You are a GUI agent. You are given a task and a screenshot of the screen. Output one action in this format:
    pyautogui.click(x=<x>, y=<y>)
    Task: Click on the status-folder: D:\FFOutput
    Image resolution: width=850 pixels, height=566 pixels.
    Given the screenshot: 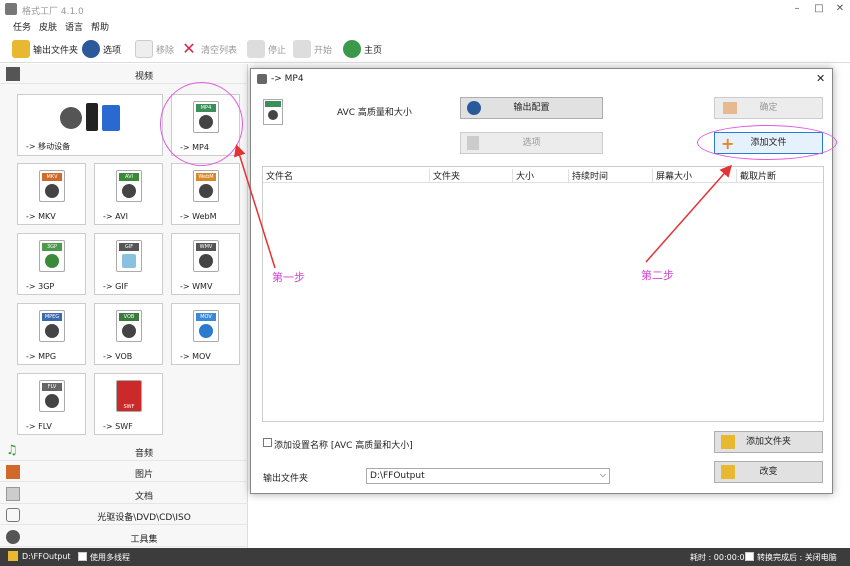 What is the action you would take?
    pyautogui.click(x=46, y=556)
    